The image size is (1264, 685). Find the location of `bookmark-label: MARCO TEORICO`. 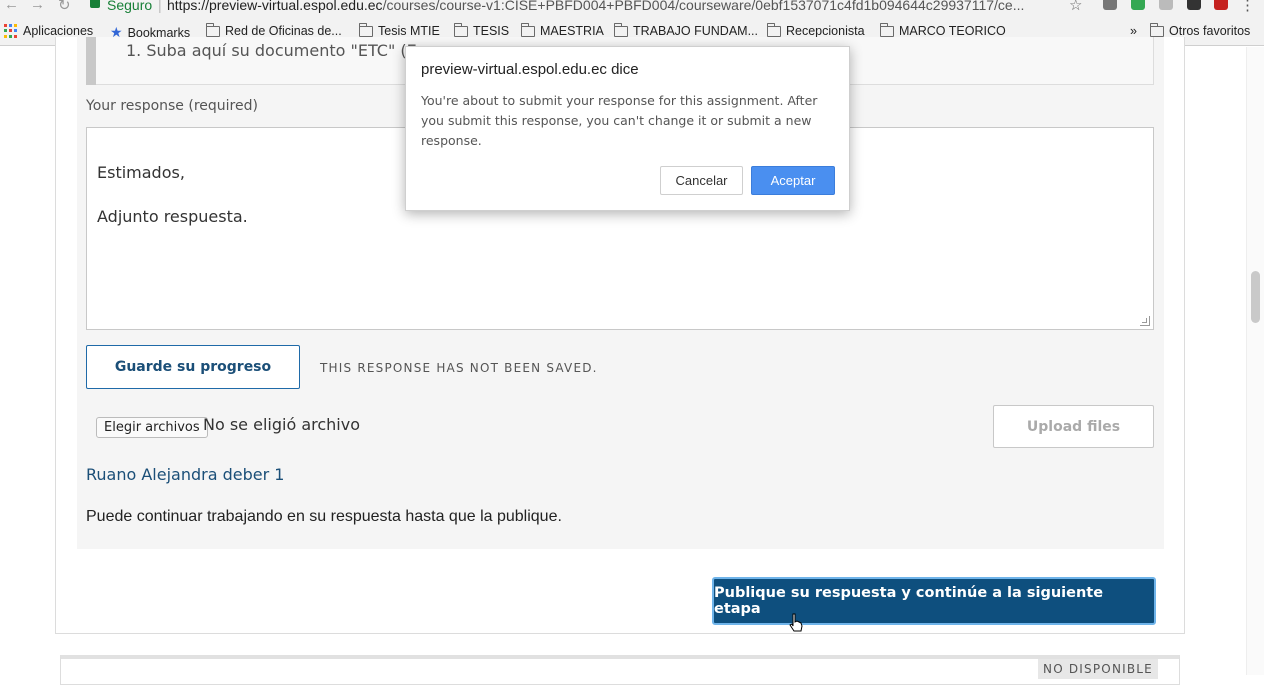

bookmark-label: MARCO TEORICO is located at coordinates (952, 31).